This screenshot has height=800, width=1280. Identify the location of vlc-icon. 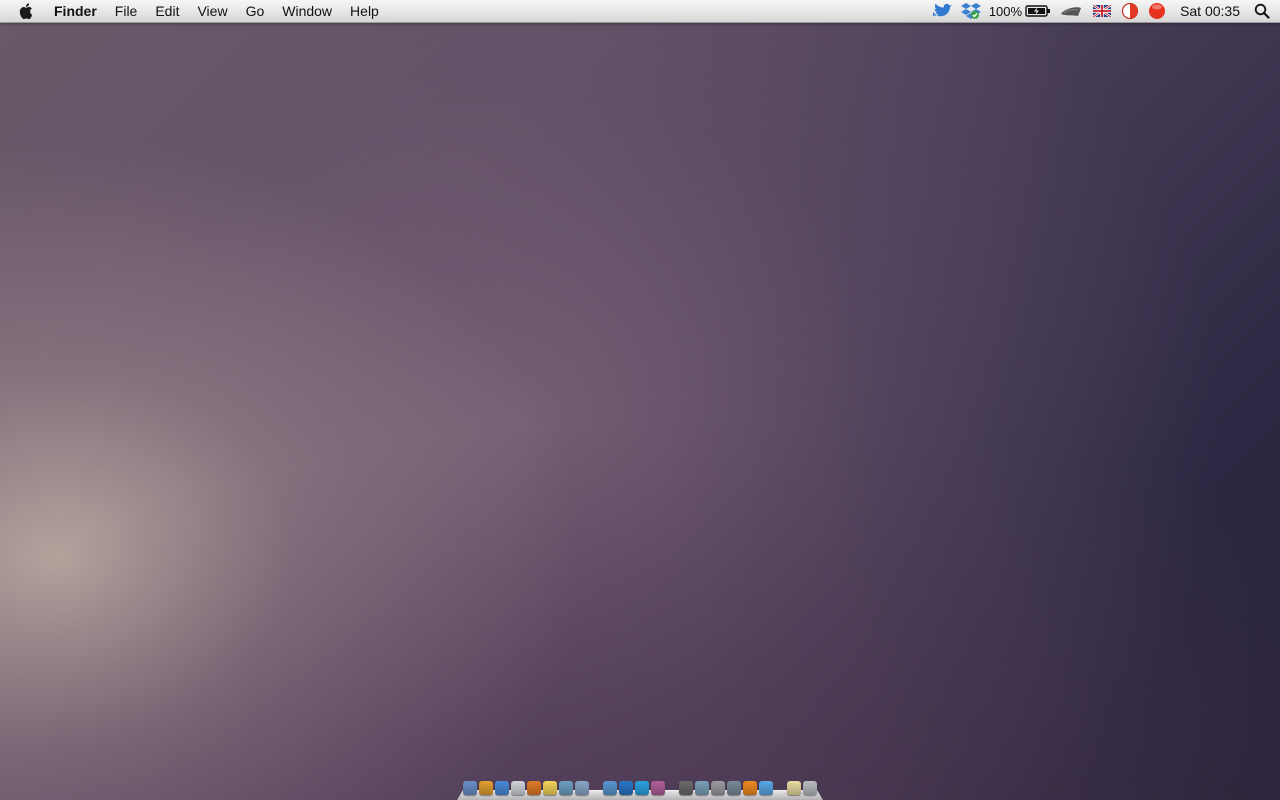
(750, 788).